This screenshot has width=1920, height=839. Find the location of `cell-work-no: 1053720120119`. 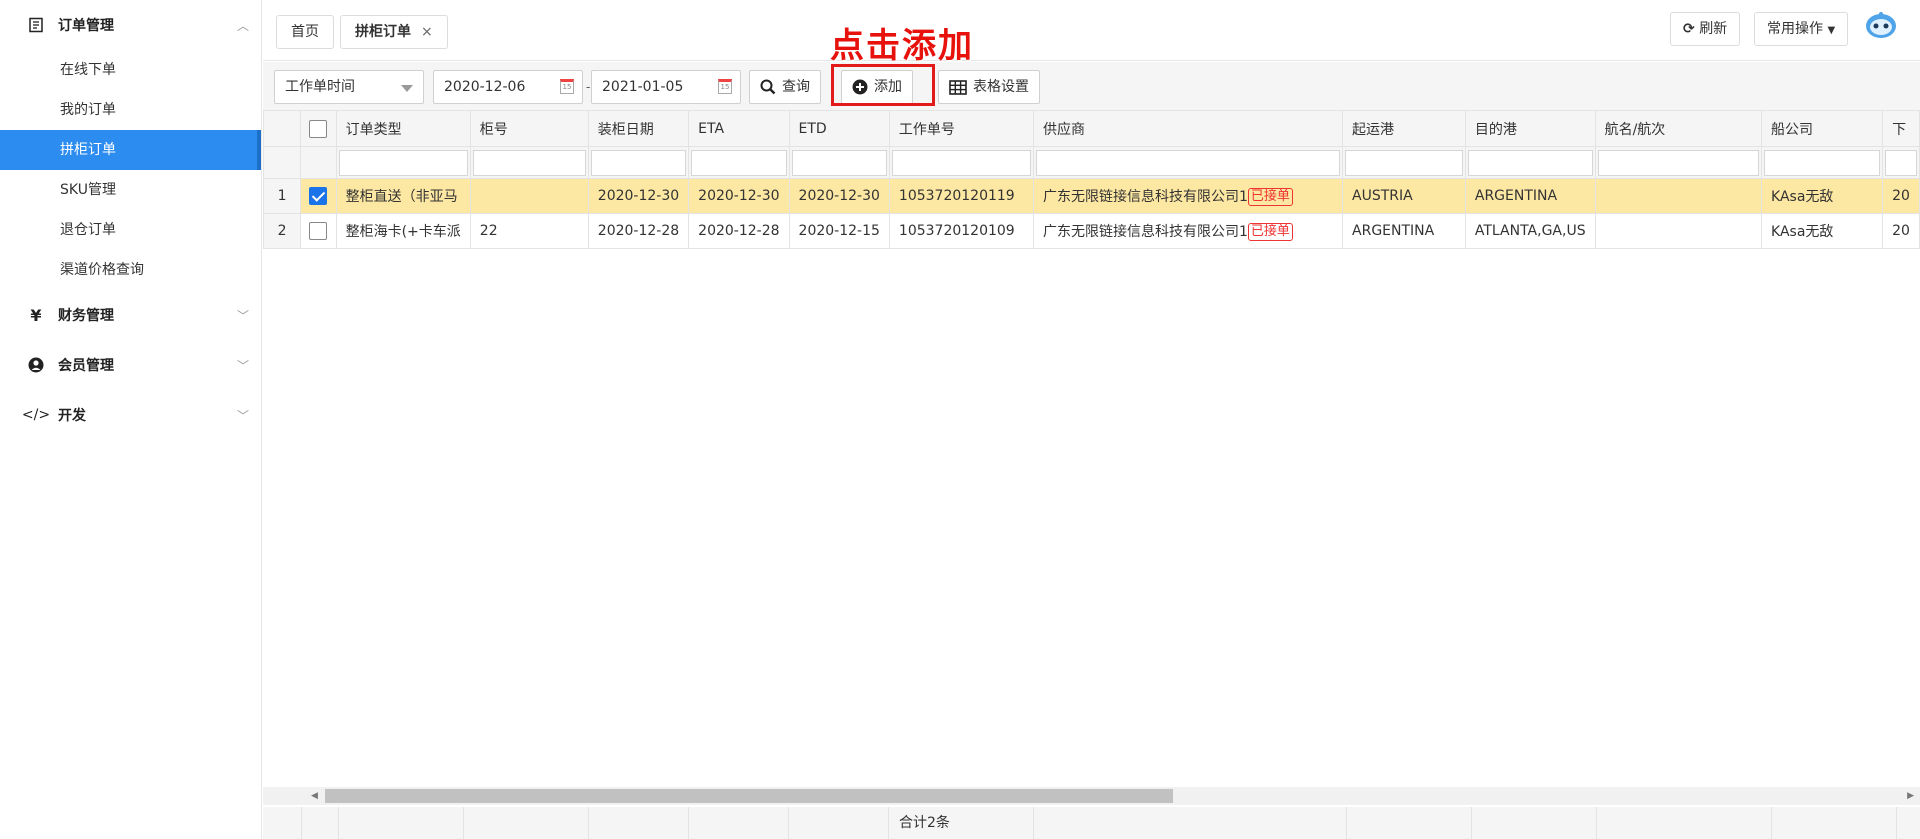

cell-work-no: 1053720120119 is located at coordinates (961, 196).